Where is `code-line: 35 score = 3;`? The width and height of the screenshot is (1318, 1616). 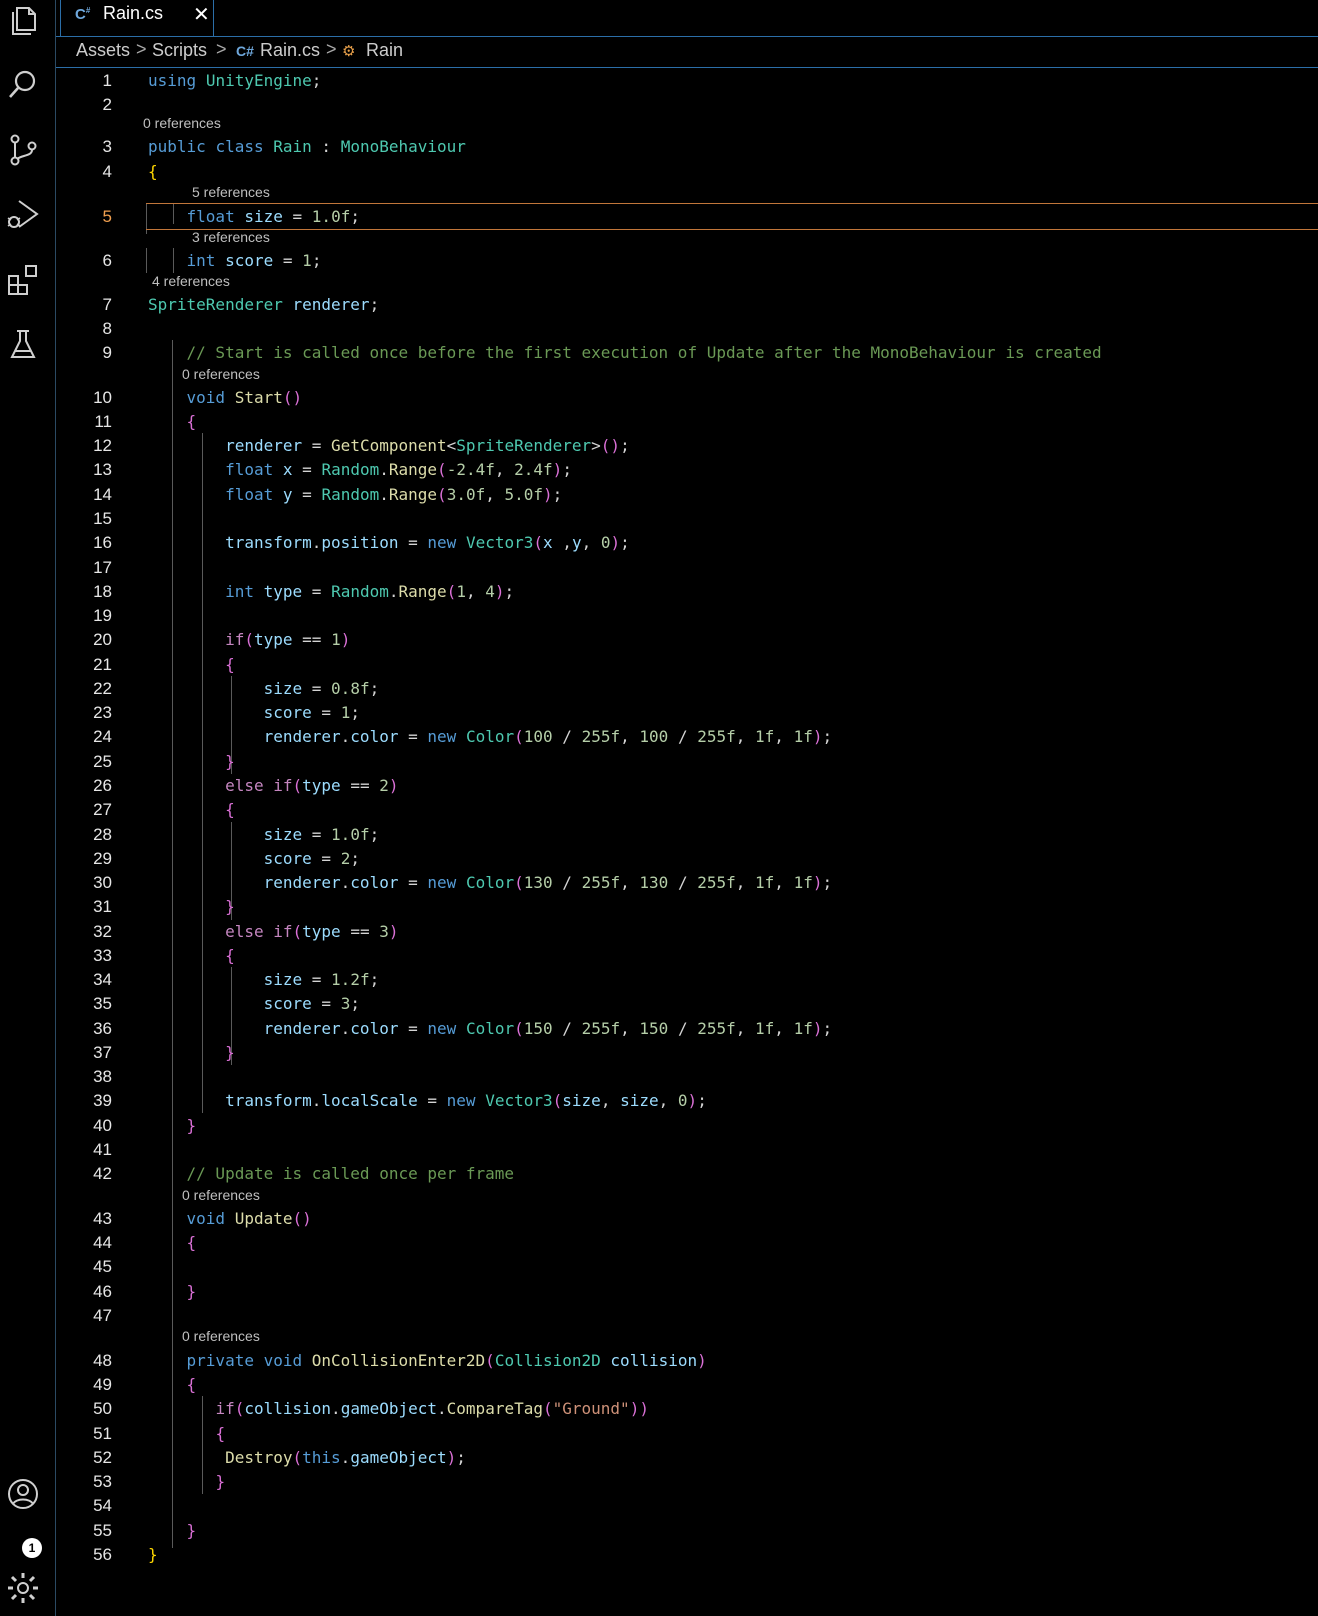 code-line: 35 score = 3; is located at coordinates (687, 1003).